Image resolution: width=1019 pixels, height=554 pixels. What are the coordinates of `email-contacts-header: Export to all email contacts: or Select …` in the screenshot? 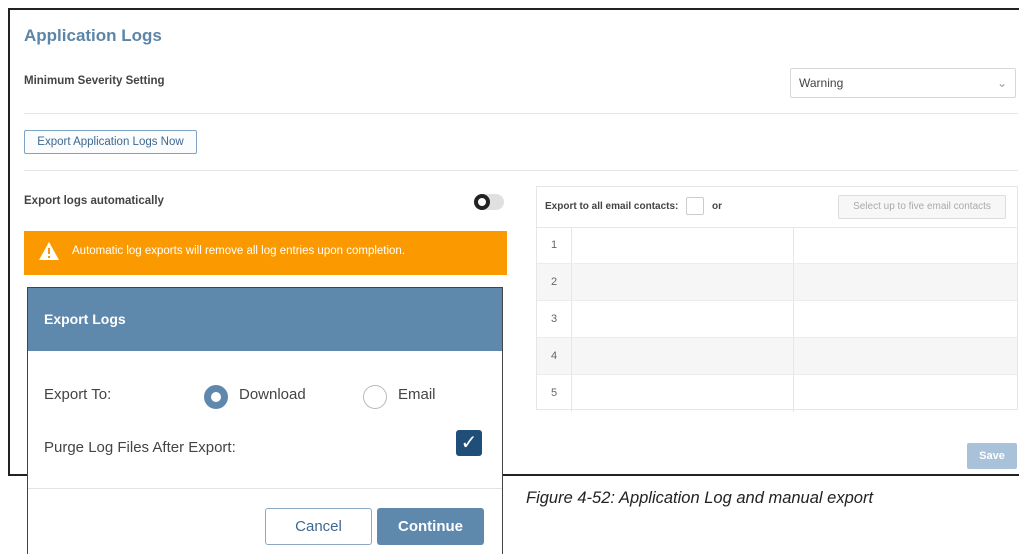 It's located at (777, 207).